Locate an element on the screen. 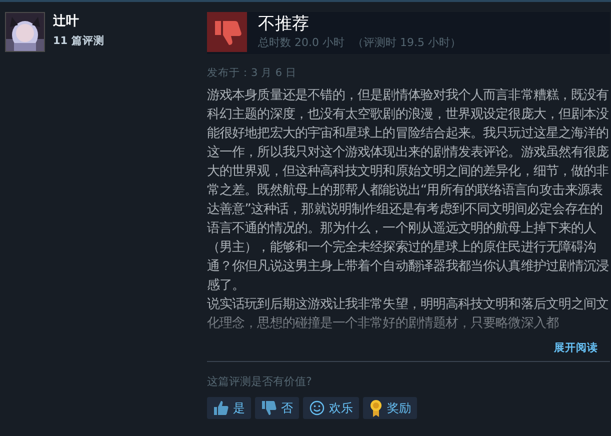 This screenshot has height=436, width=611. yes-button: 是 is located at coordinates (229, 408).